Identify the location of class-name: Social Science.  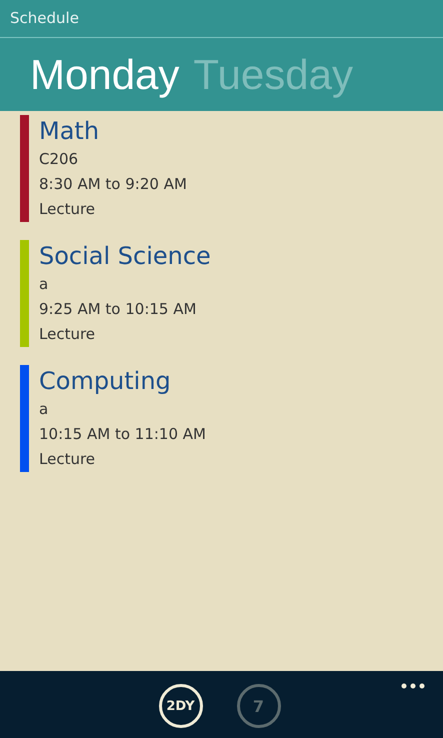
(125, 256).